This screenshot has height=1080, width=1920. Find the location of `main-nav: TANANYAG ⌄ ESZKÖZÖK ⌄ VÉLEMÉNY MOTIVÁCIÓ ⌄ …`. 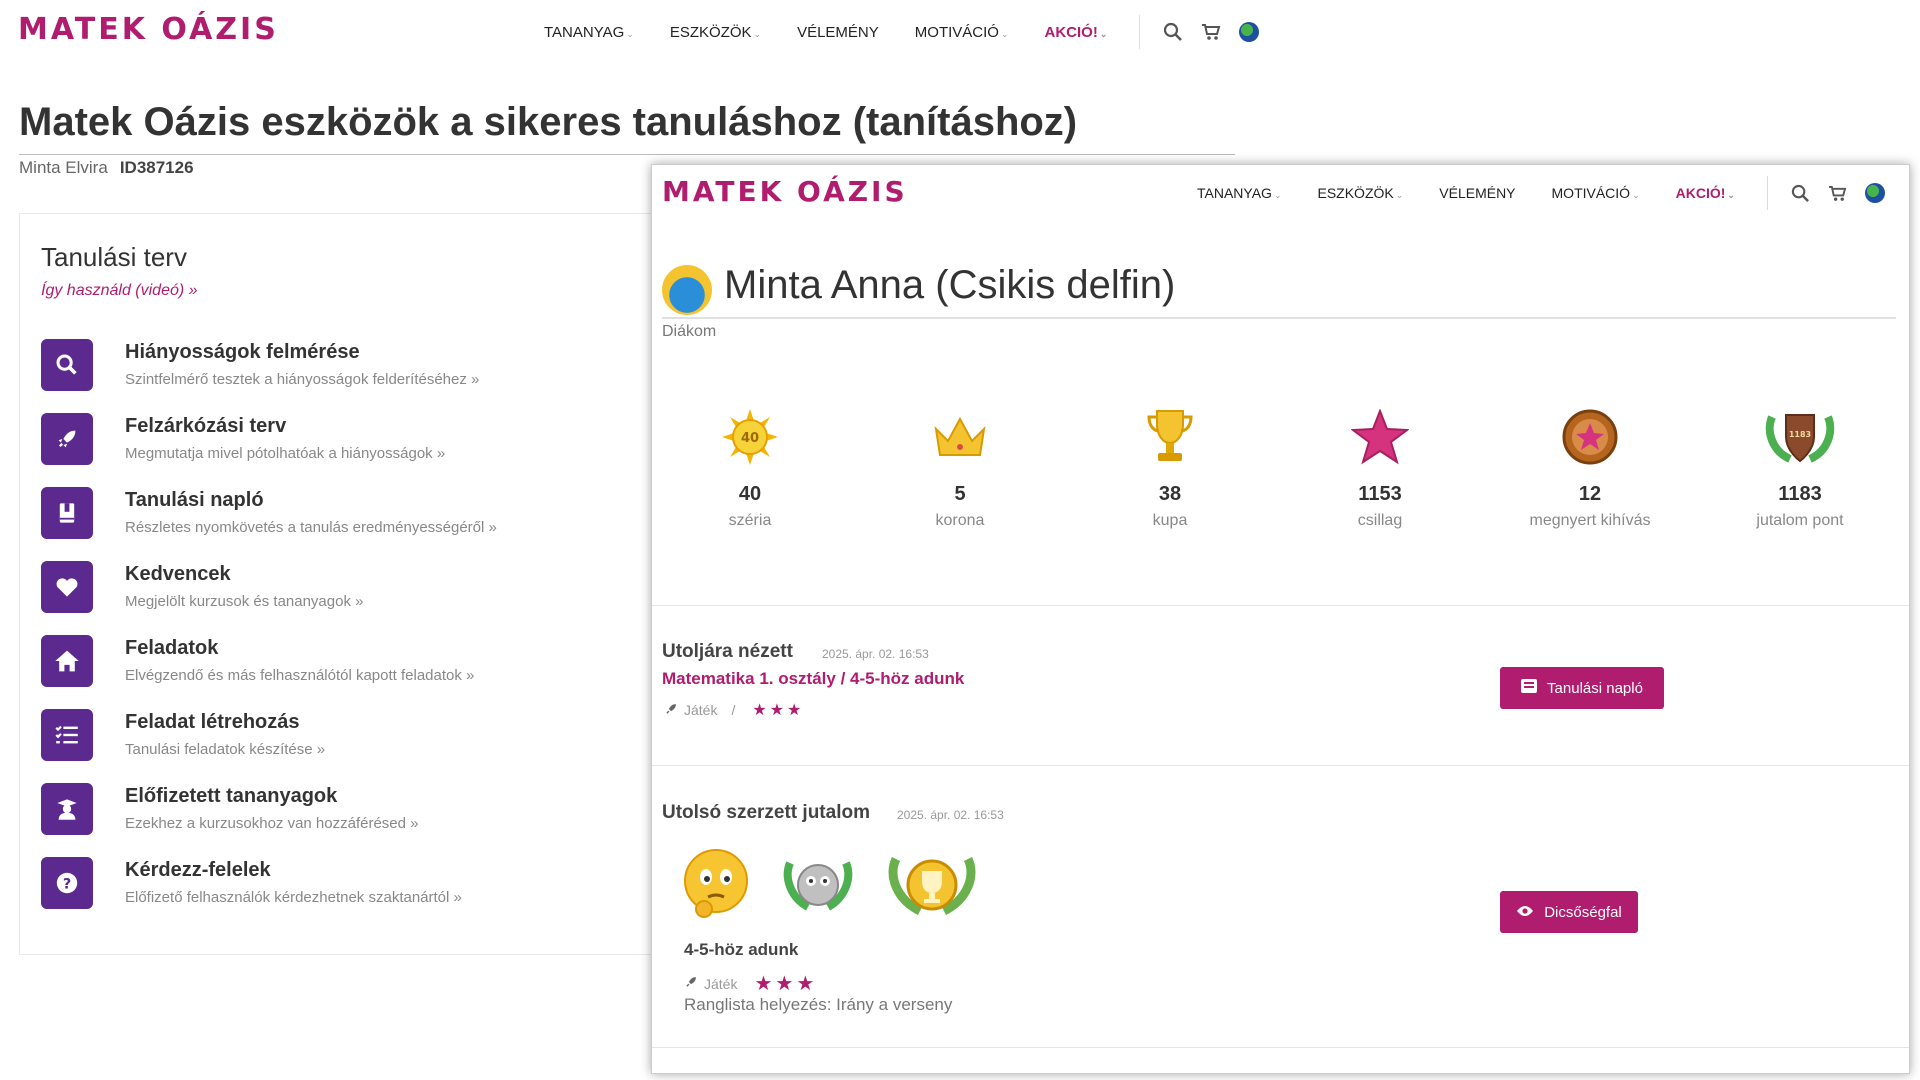

main-nav: TANANYAG ⌄ ESZKÖZÖK ⌄ VÉLEMÉNY MOTIVÁCIÓ ⌄ … is located at coordinates (897, 32).